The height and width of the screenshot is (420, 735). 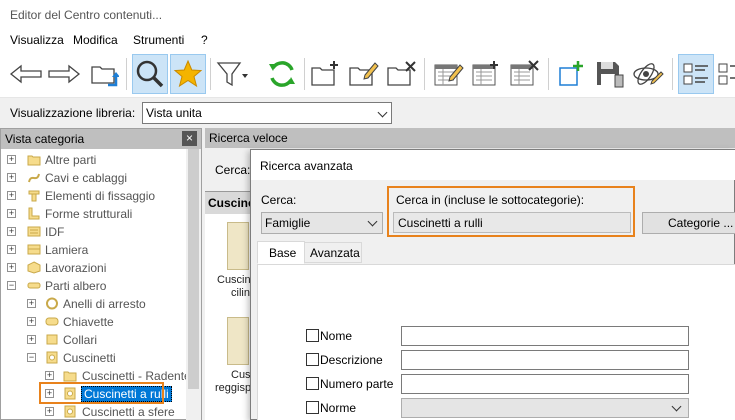 What do you see at coordinates (204, 40) in the screenshot?
I see `menu-help: ?` at bounding box center [204, 40].